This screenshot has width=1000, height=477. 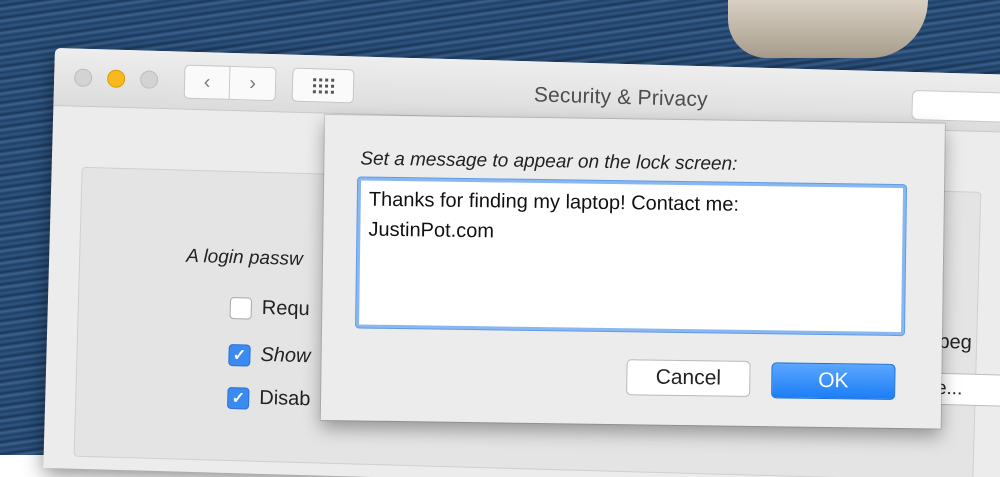 I want to click on show-all-button, so click(x=323, y=85).